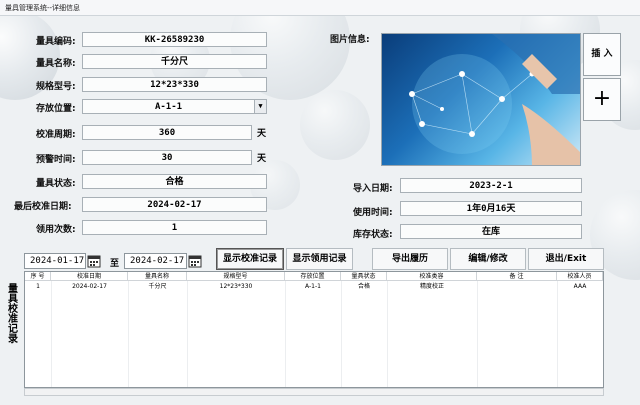  I want to click on table-cell: A-1-1, so click(313, 286).